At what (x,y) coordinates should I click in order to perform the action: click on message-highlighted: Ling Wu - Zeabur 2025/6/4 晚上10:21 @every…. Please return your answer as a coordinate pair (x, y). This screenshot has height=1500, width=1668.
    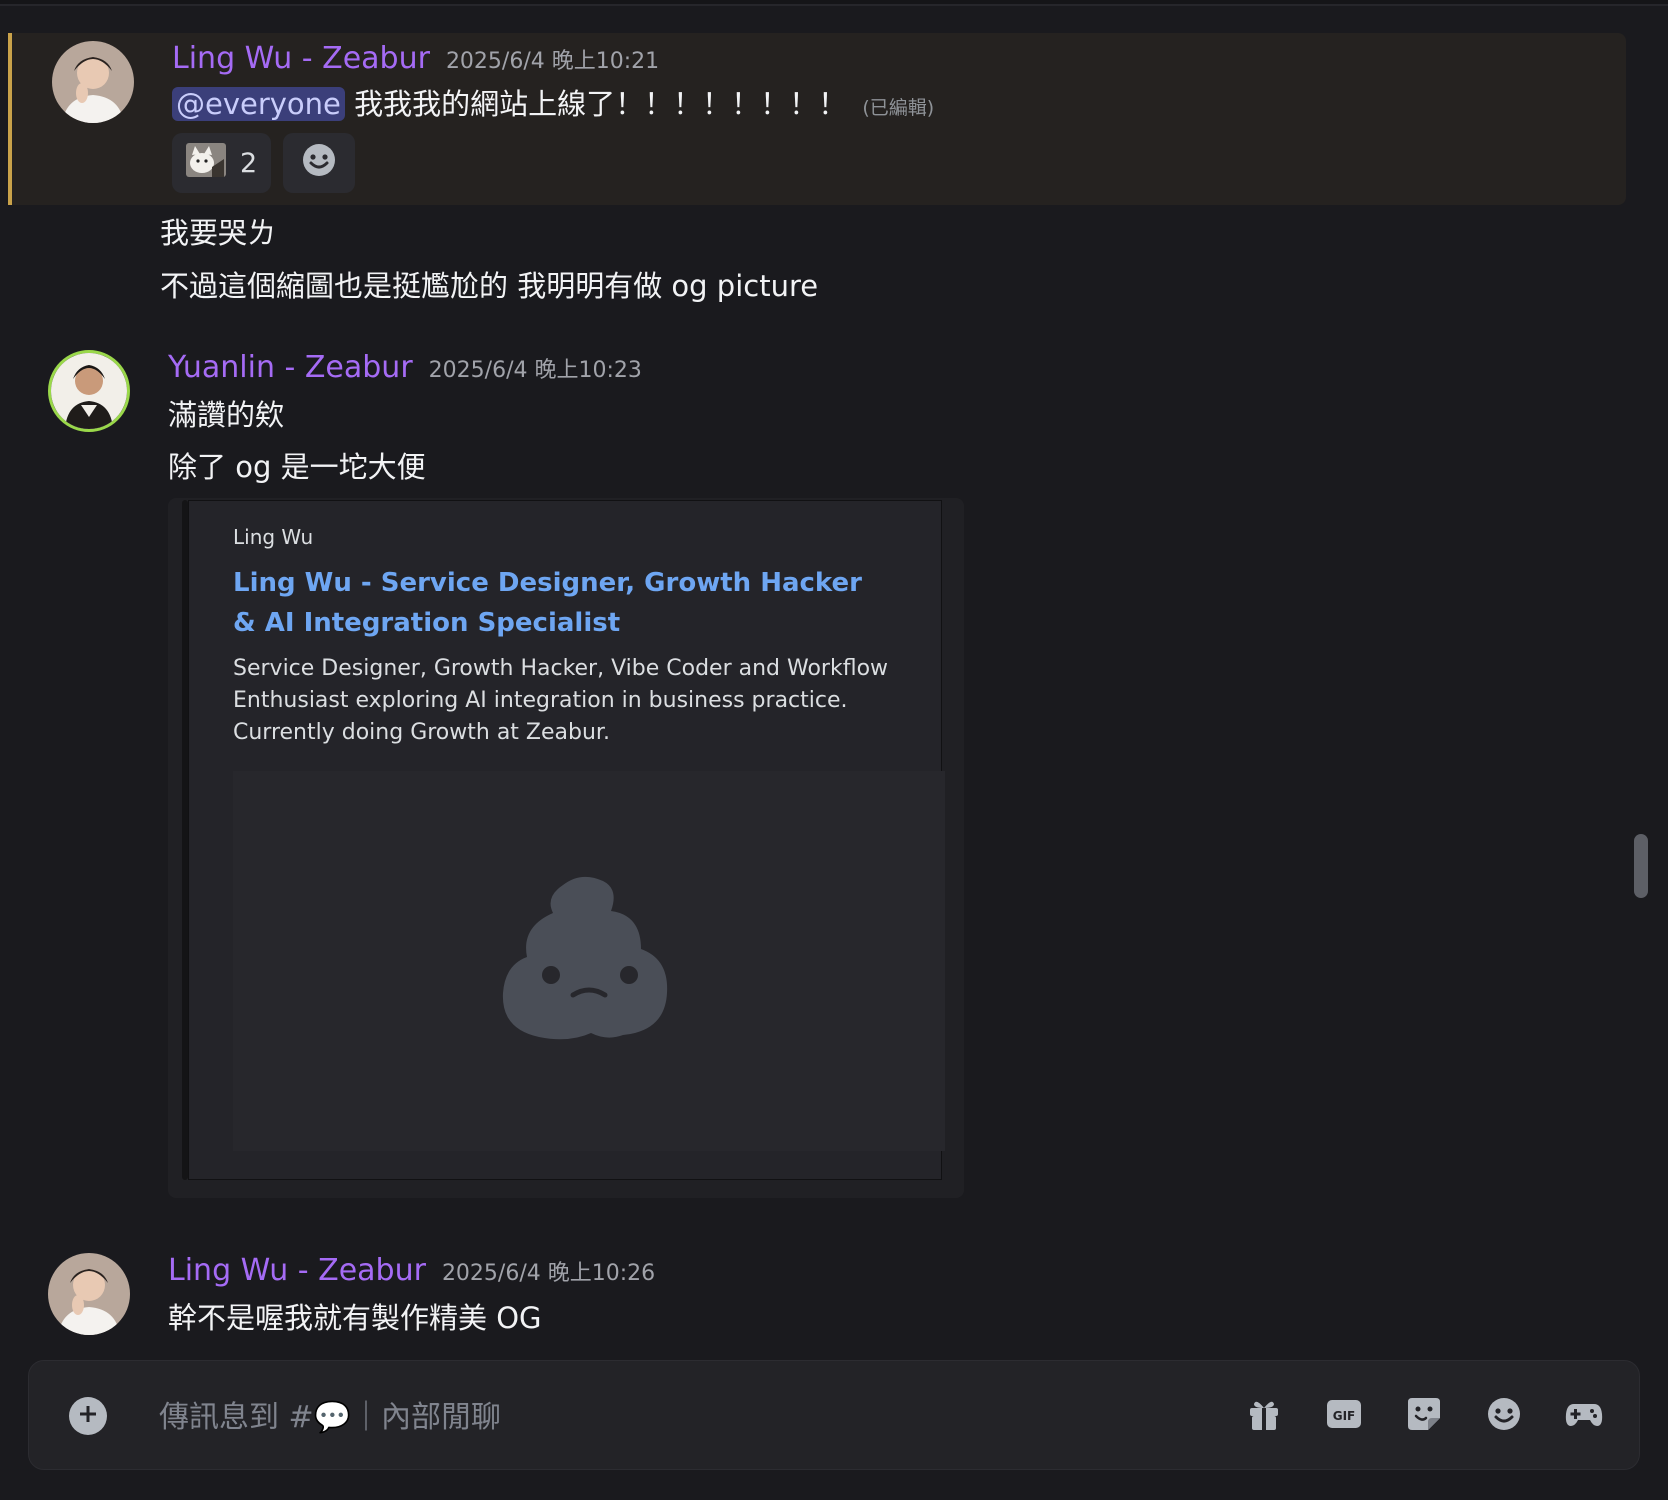
    Looking at the image, I should click on (817, 119).